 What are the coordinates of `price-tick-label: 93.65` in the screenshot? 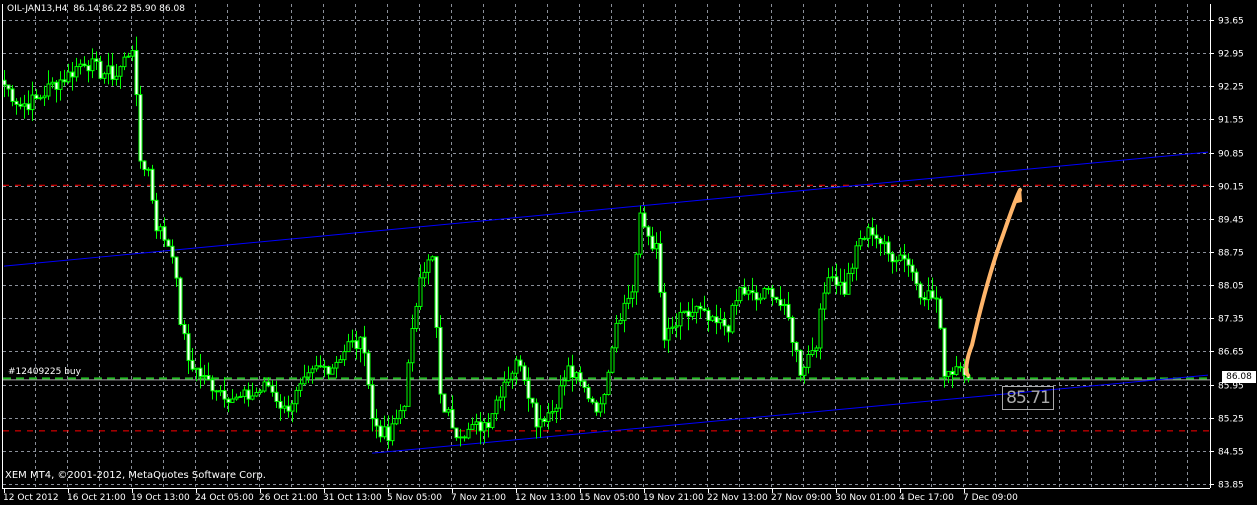 It's located at (1231, 22).